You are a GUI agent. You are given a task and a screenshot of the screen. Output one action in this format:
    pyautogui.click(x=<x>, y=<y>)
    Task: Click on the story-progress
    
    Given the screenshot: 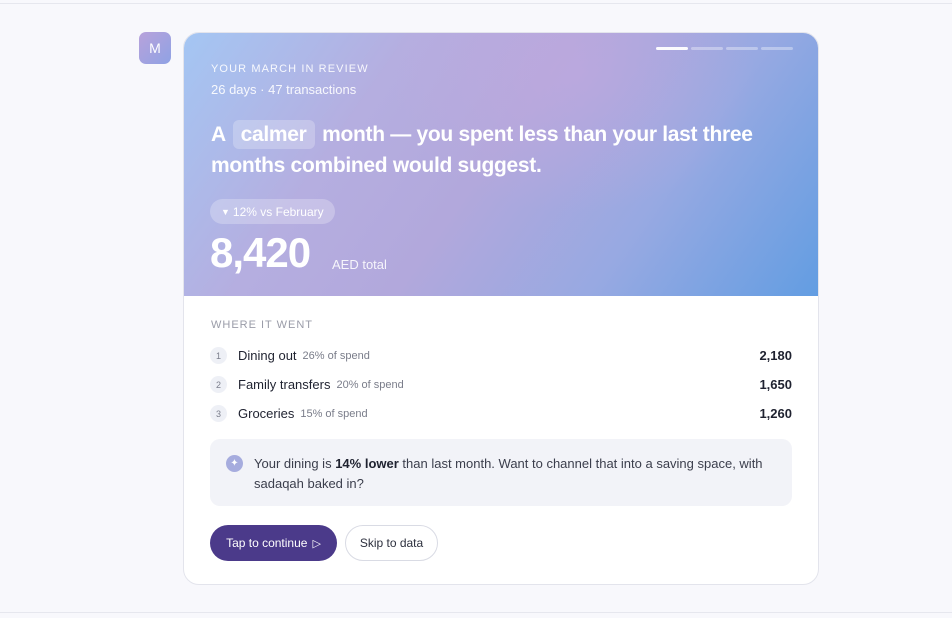 What is the action you would take?
    pyautogui.click(x=724, y=48)
    